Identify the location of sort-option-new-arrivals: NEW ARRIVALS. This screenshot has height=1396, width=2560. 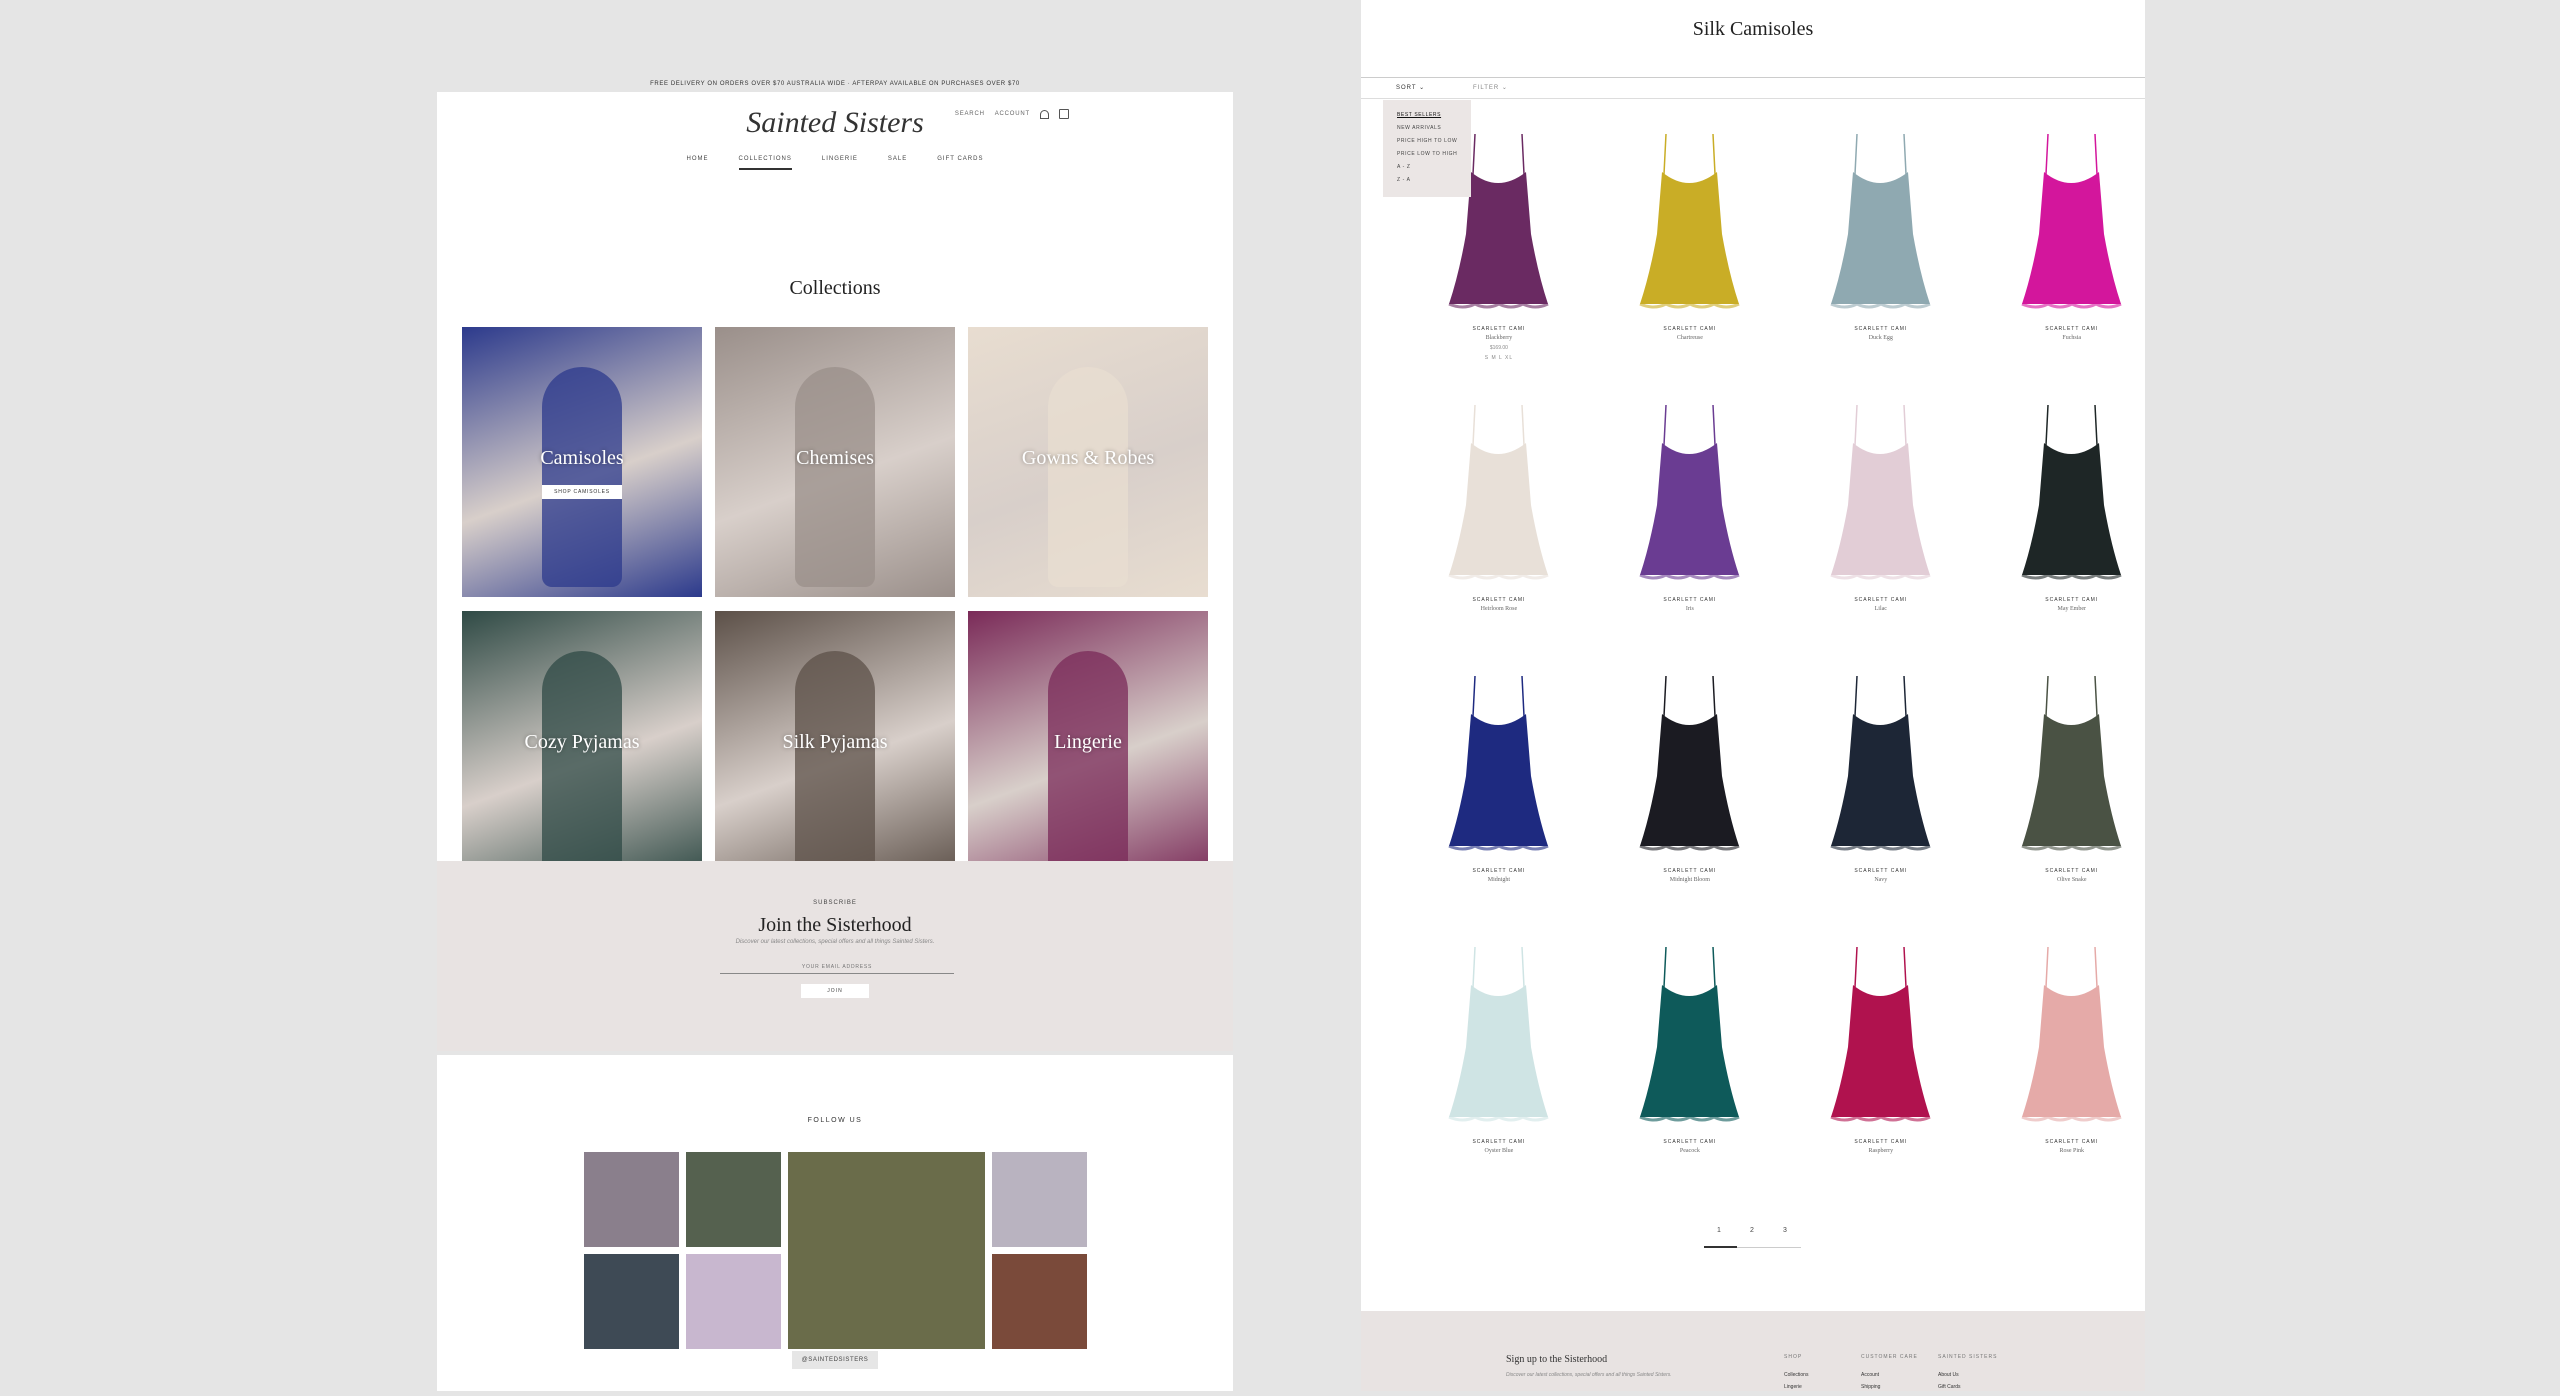
(1419, 128).